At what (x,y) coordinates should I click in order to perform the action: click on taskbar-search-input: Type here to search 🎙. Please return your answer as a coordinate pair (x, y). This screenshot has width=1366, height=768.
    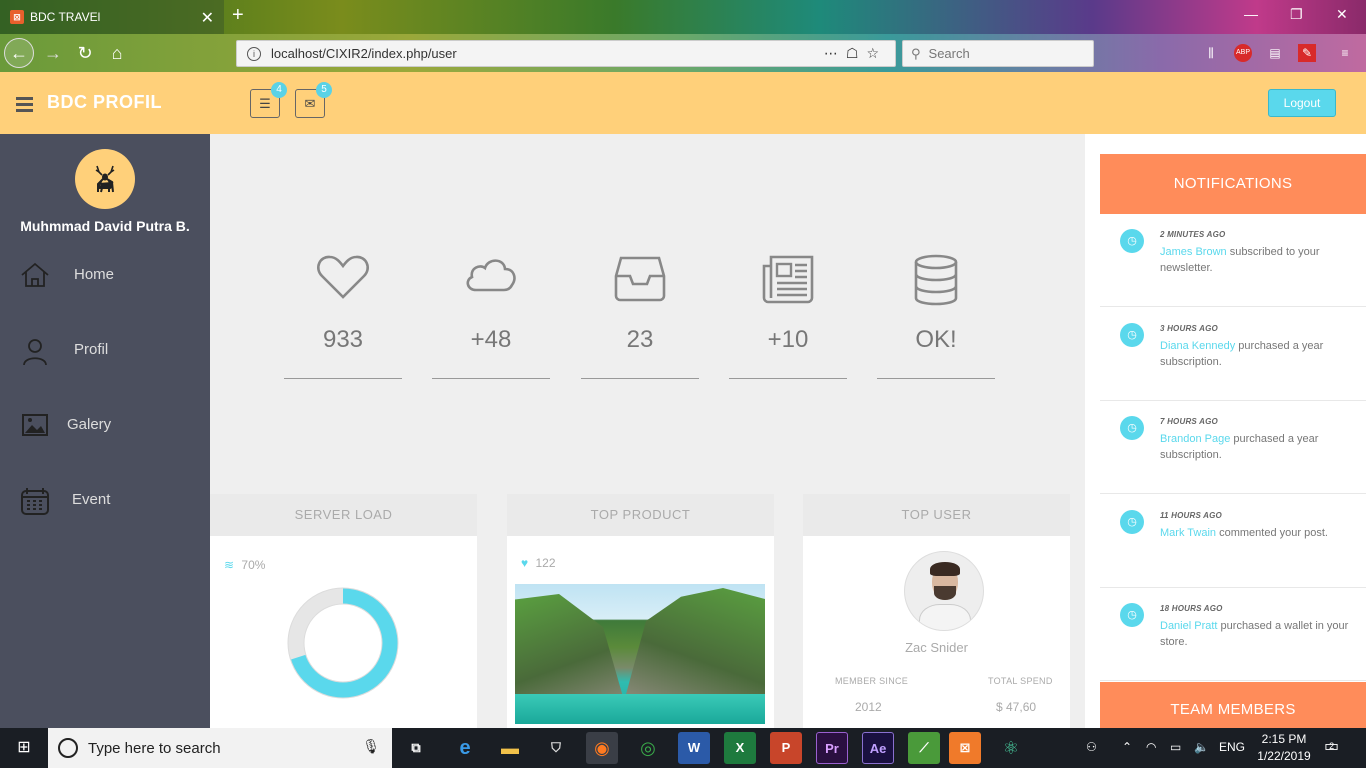
    Looking at the image, I should click on (220, 748).